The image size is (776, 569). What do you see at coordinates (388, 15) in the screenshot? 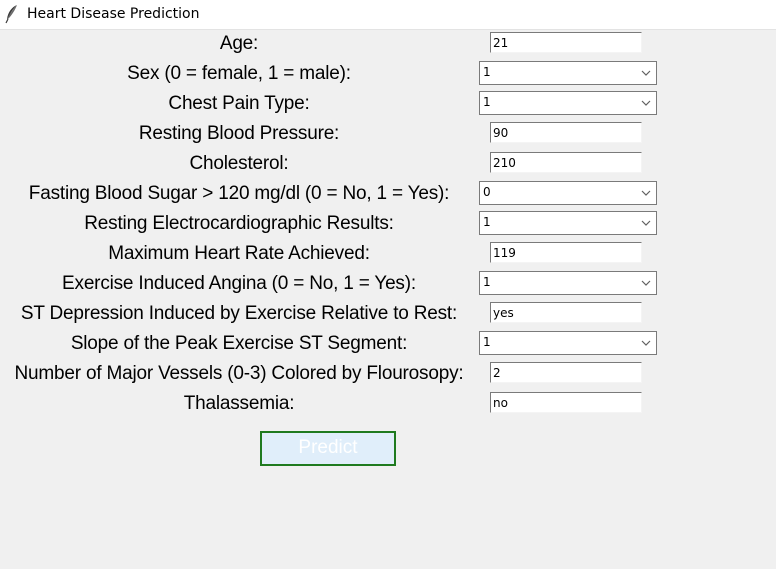
I see `title-bar: Heart Disease Prediction` at bounding box center [388, 15].